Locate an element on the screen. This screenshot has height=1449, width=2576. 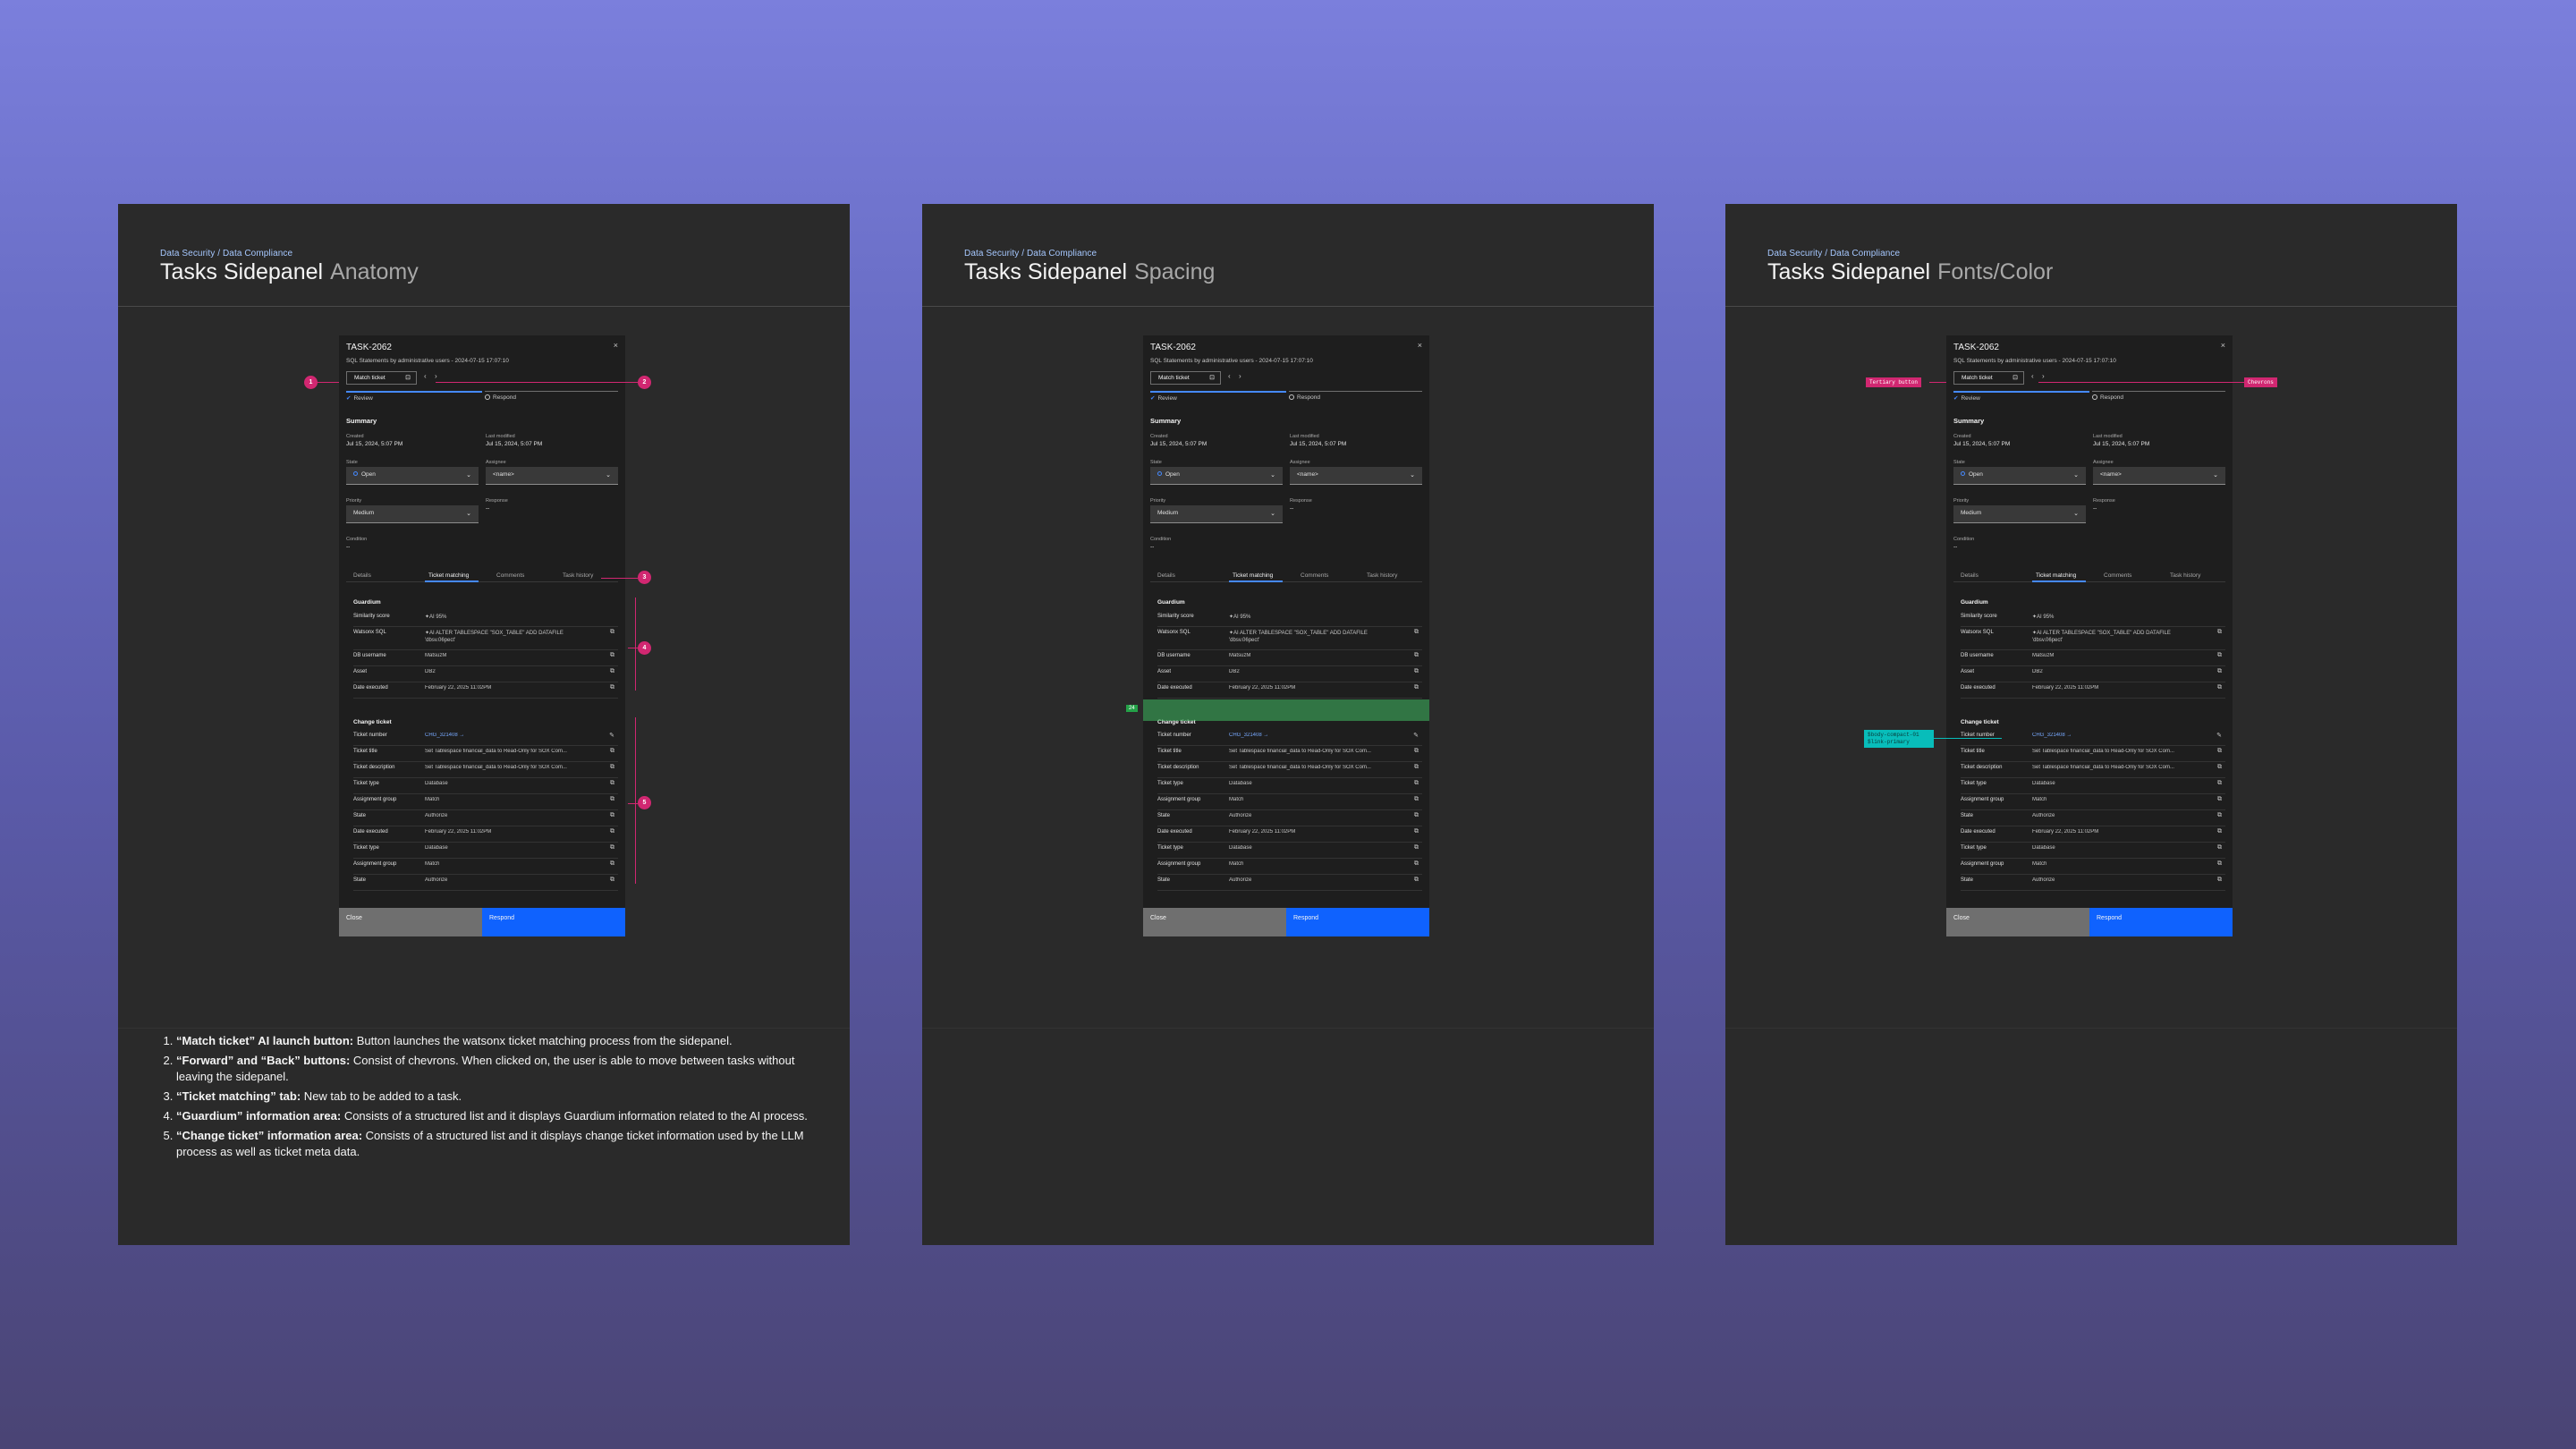
body-compact-tag: $body-compact-01 $link-primary is located at coordinates (1899, 739).